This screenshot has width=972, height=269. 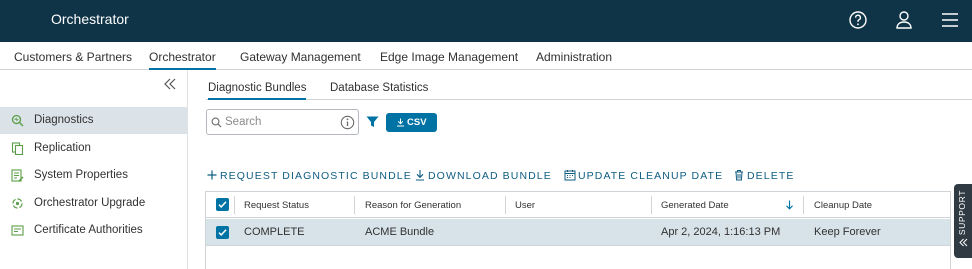 I want to click on sidebar-item-label: Replication, so click(x=62, y=148).